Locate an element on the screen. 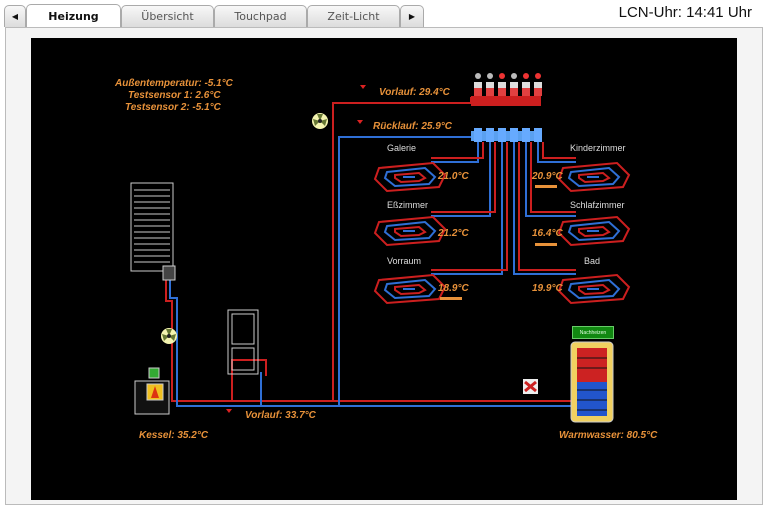 The height and width of the screenshot is (508, 768). room-name-galerie: Galerie is located at coordinates (402, 148).